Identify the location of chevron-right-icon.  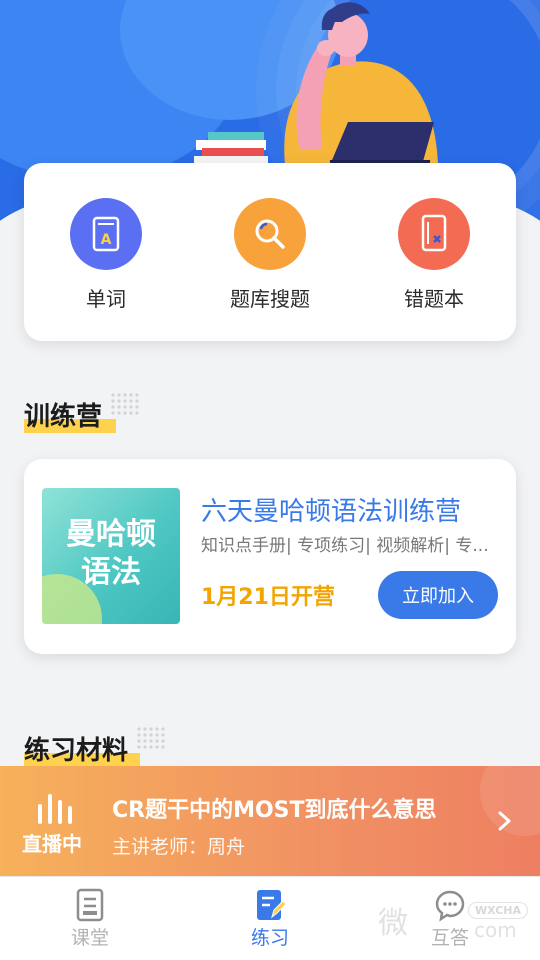
(504, 821).